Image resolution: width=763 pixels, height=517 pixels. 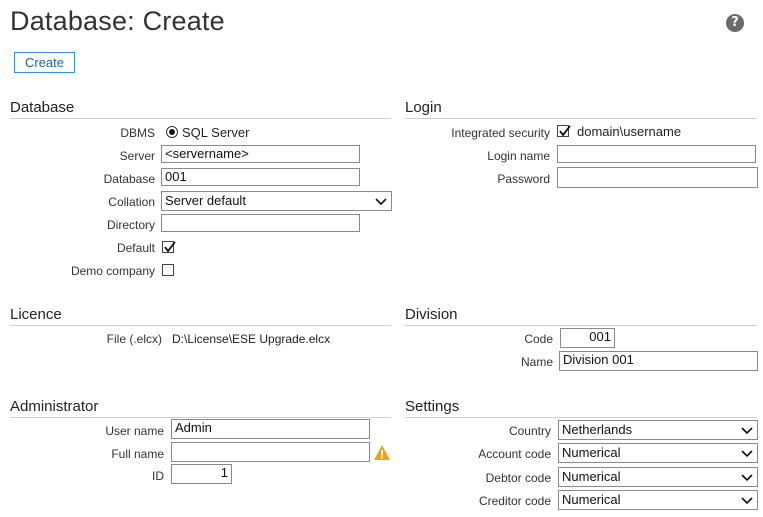 What do you see at coordinates (382, 452) in the screenshot?
I see `warning-icon` at bounding box center [382, 452].